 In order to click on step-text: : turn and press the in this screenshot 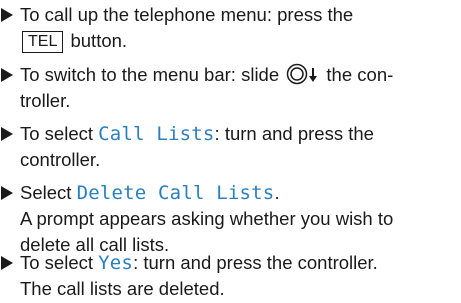, I will do `click(294, 133)`.